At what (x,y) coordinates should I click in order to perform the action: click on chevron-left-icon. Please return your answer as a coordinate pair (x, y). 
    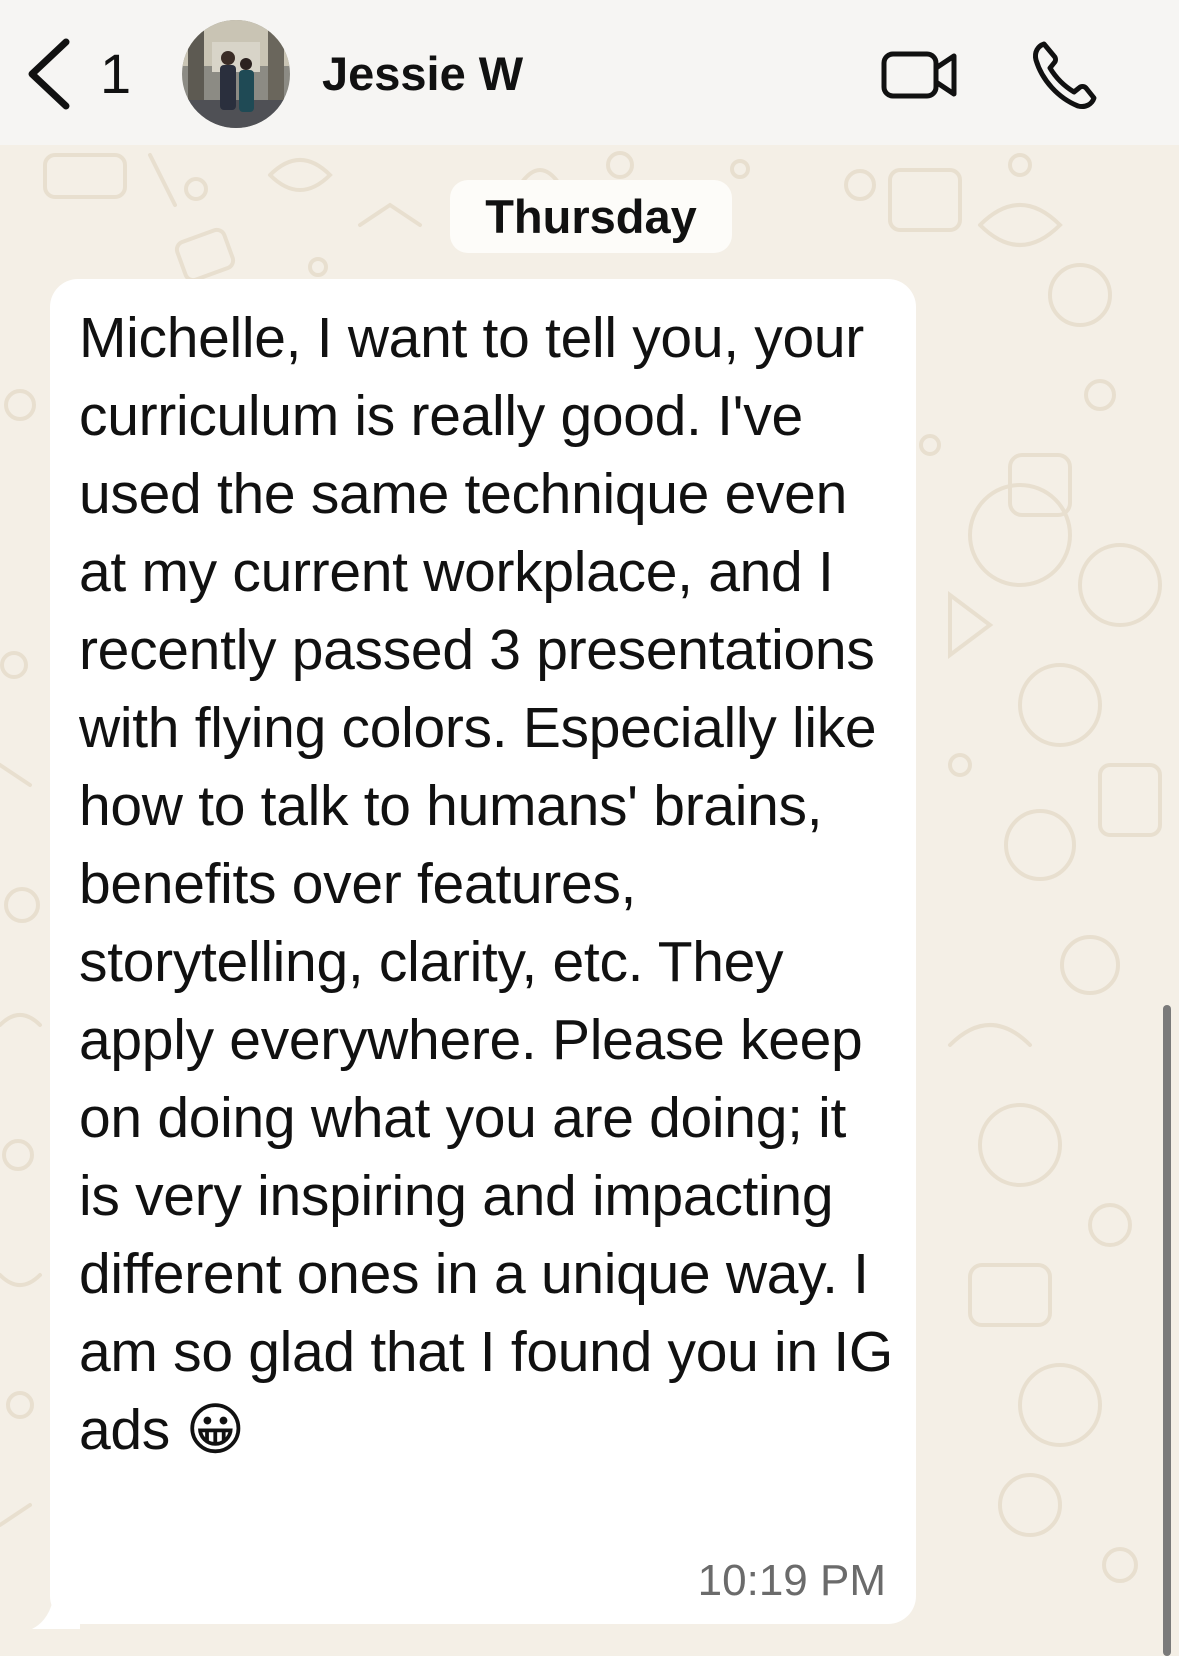
    Looking at the image, I should click on (49, 74).